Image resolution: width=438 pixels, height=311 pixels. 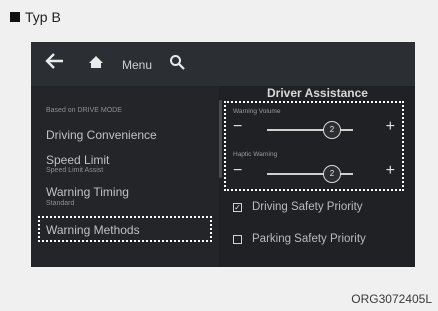 I want to click on warning-volume-slider: − 2 +, so click(x=314, y=129).